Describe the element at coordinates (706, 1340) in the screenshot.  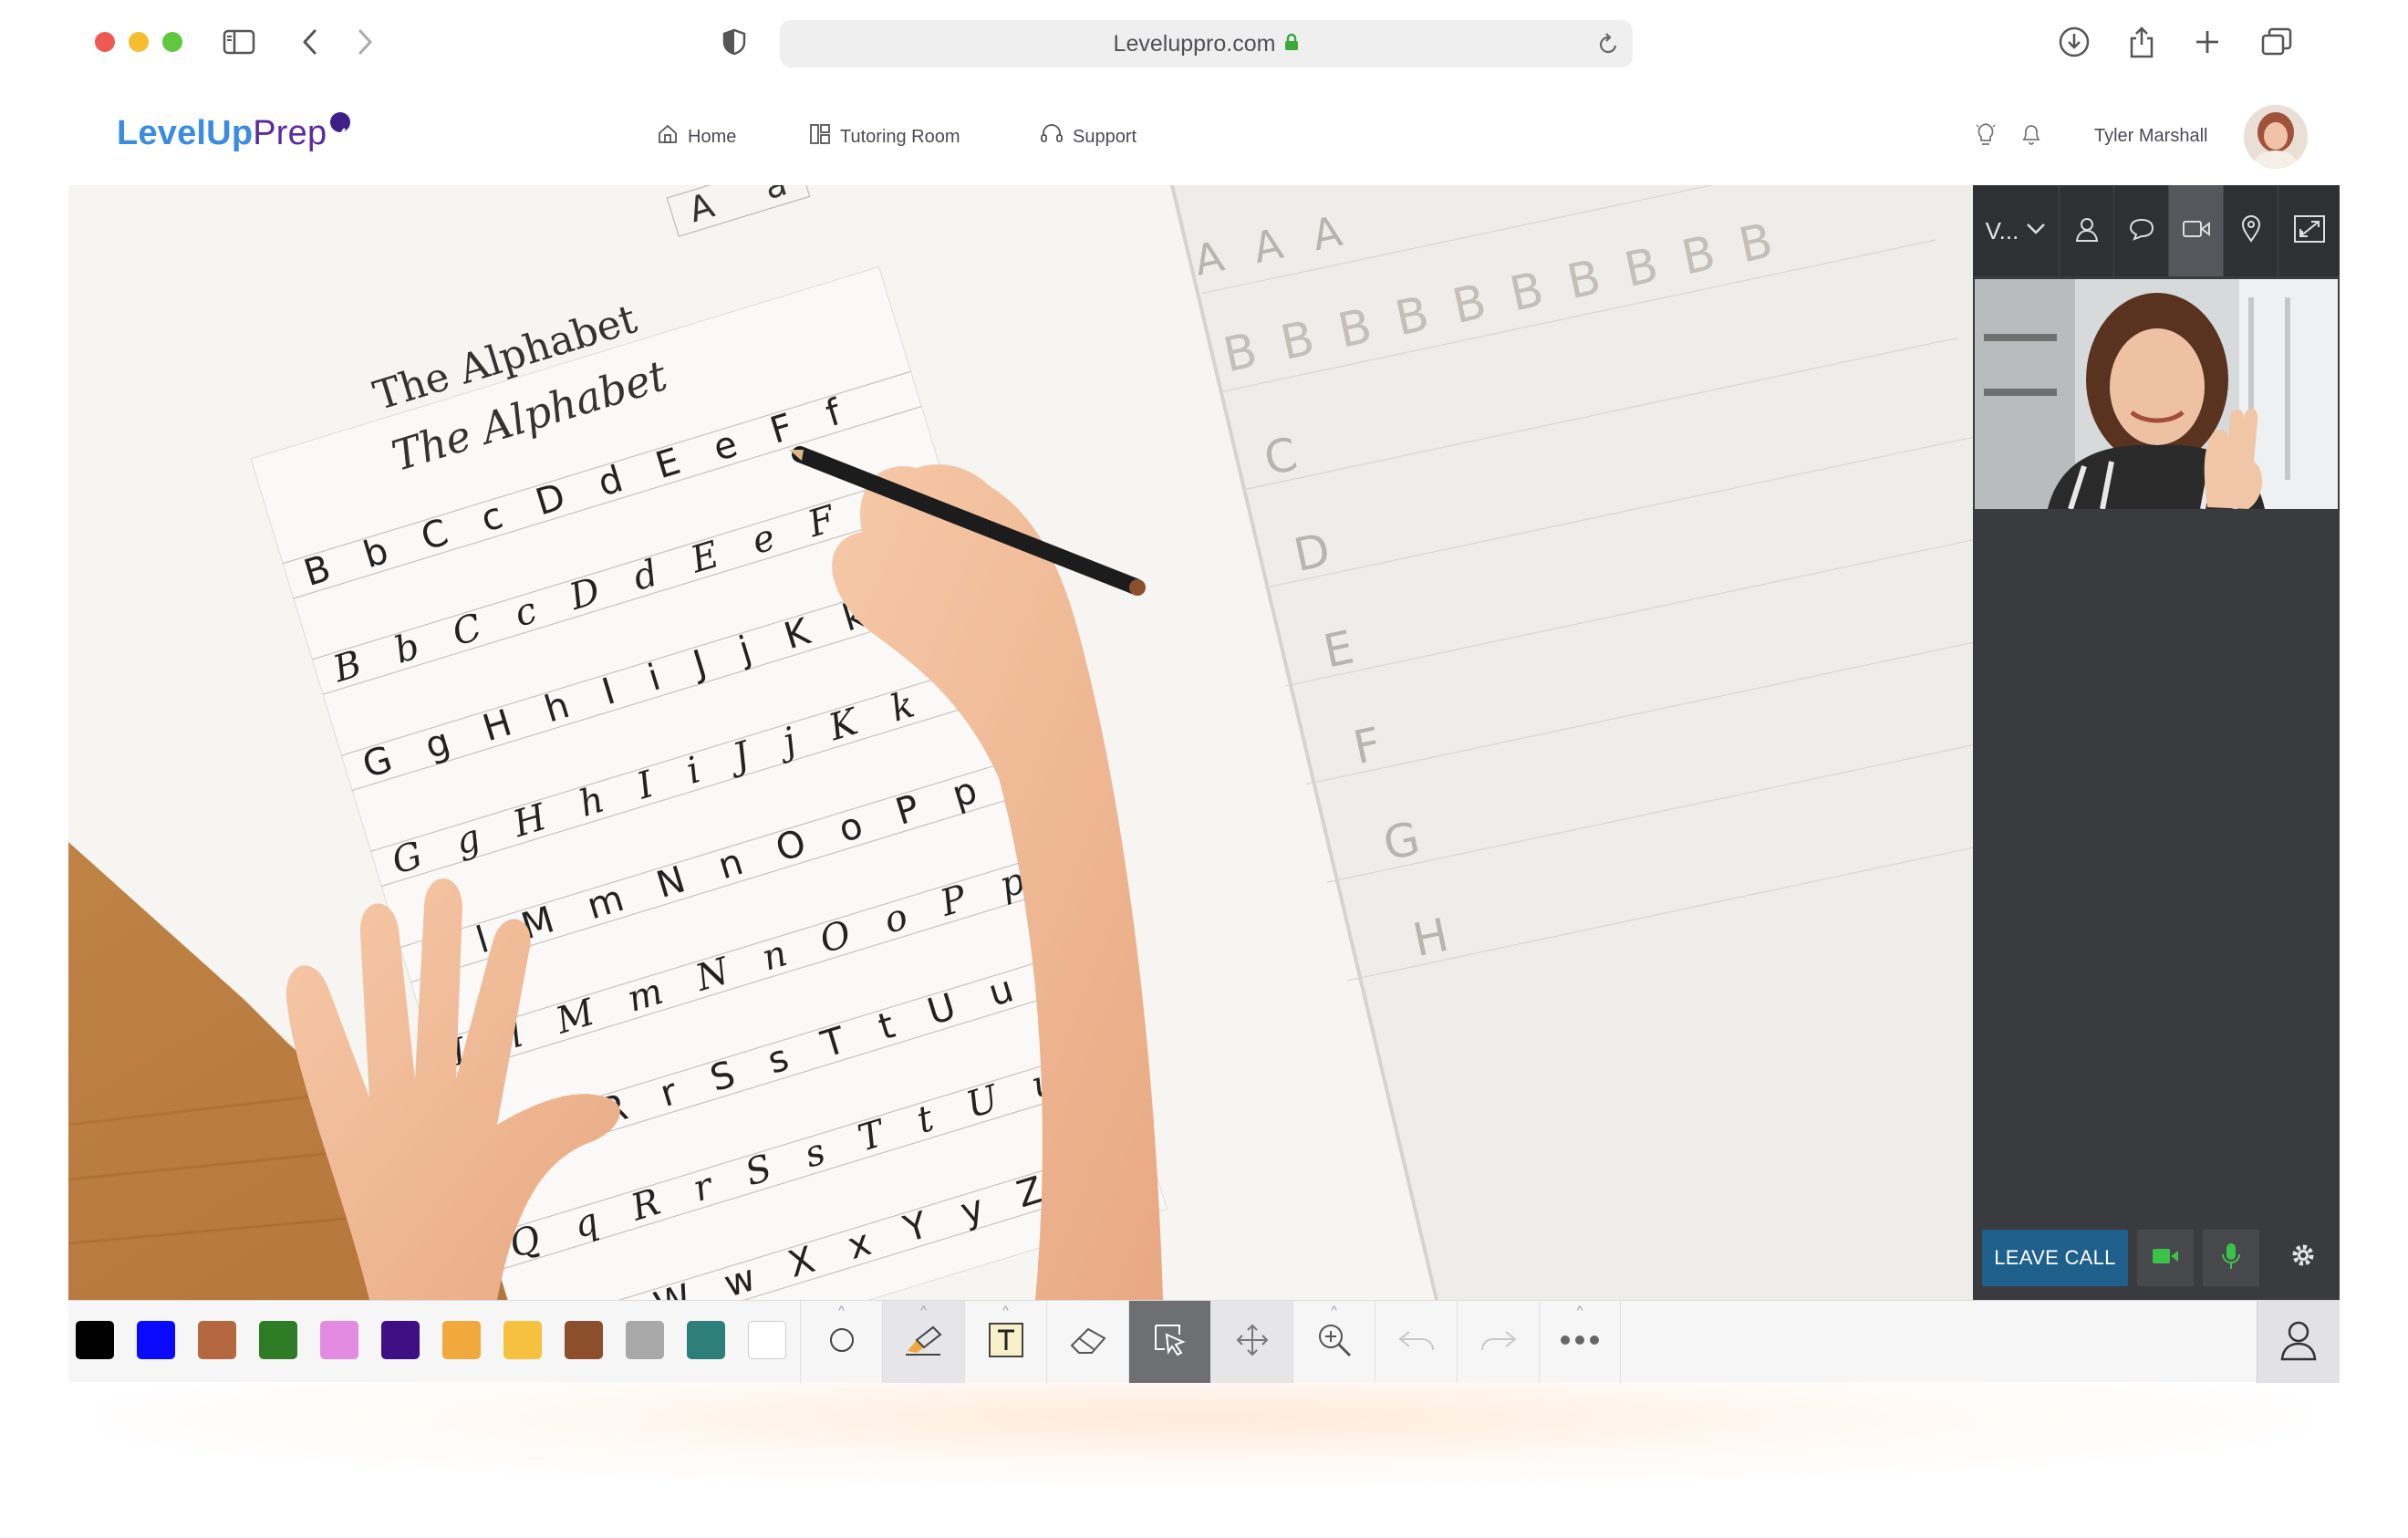
I see `color-swatch-teal` at that location.